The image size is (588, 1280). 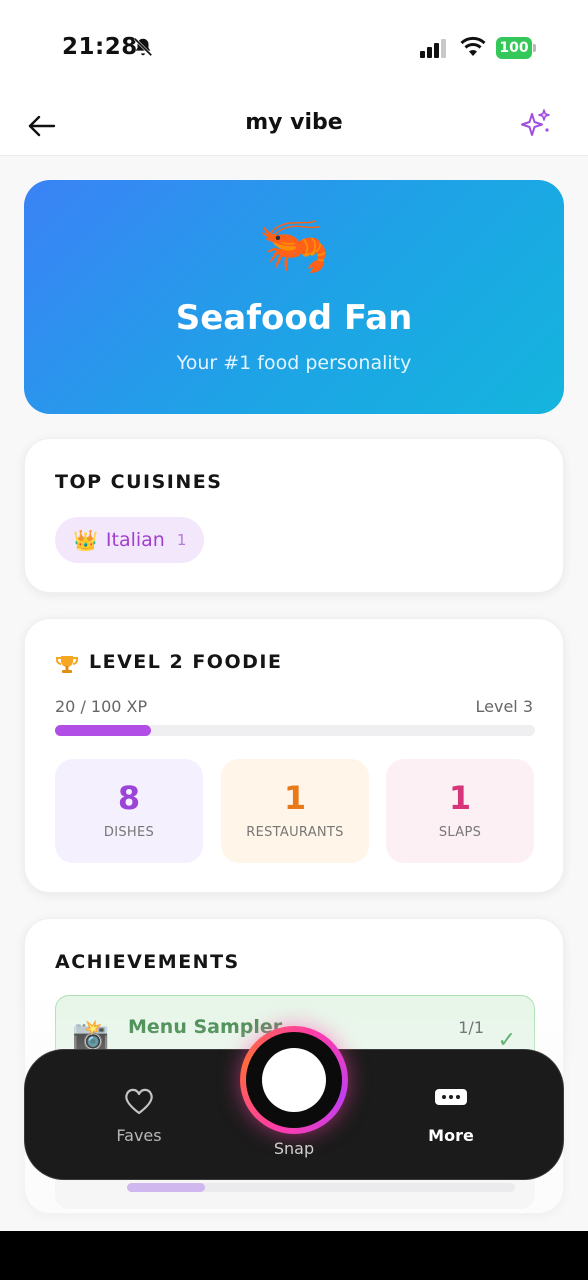 I want to click on xp-progress-fill, so click(x=103, y=730).